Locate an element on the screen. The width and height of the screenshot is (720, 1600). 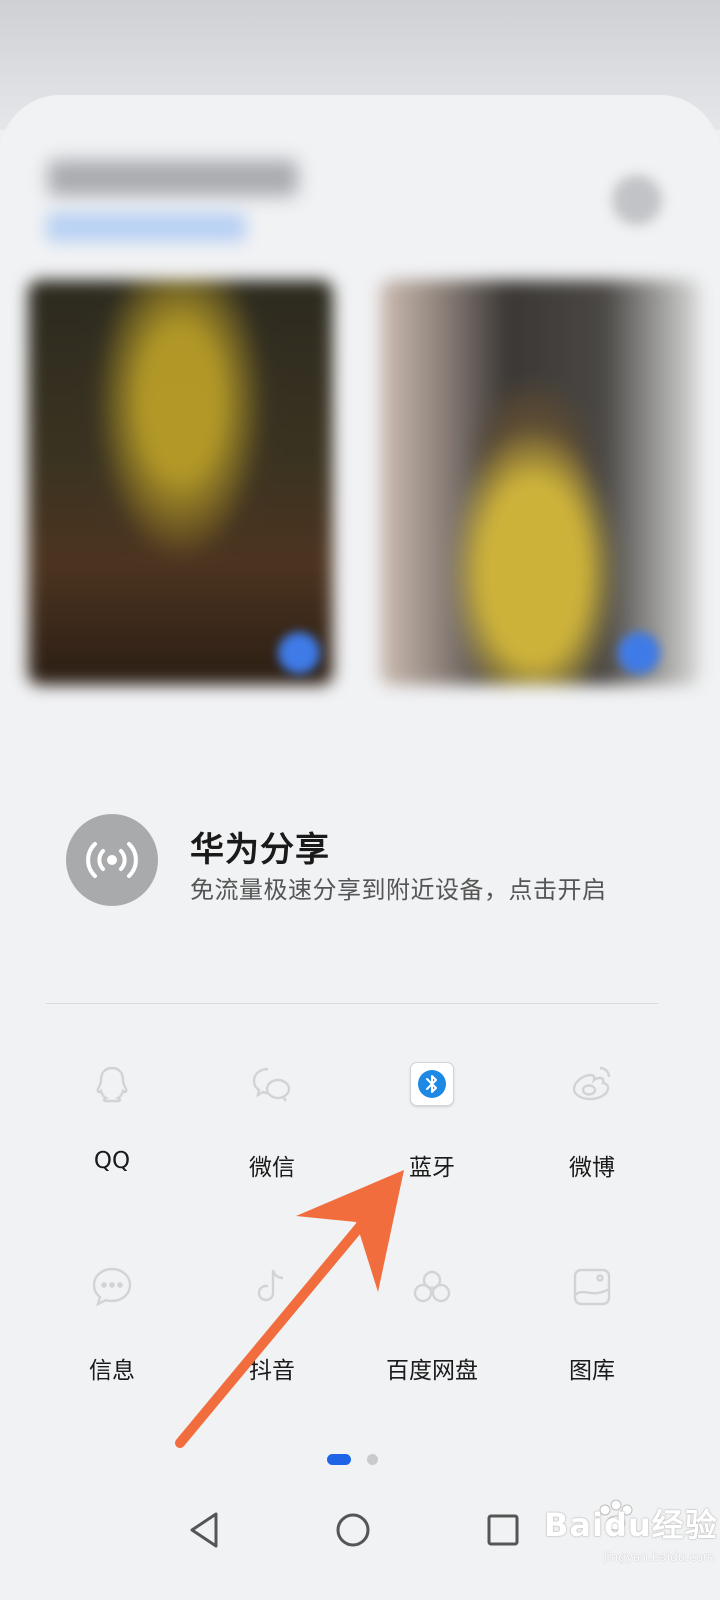
back-triangle-icon is located at coordinates (204, 1530).